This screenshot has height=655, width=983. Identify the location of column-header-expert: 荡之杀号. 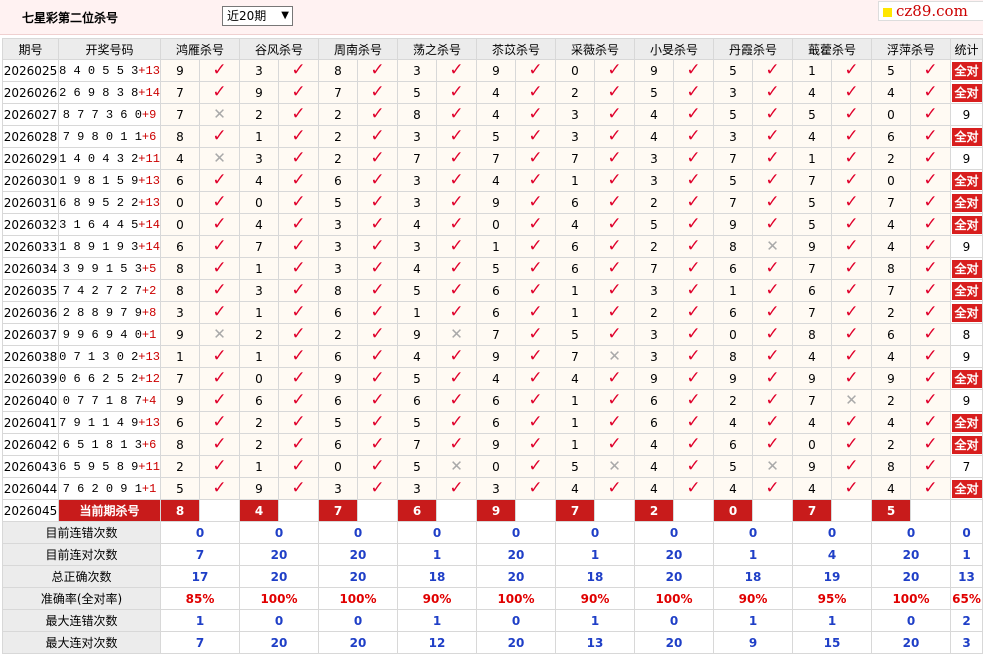
(437, 49).